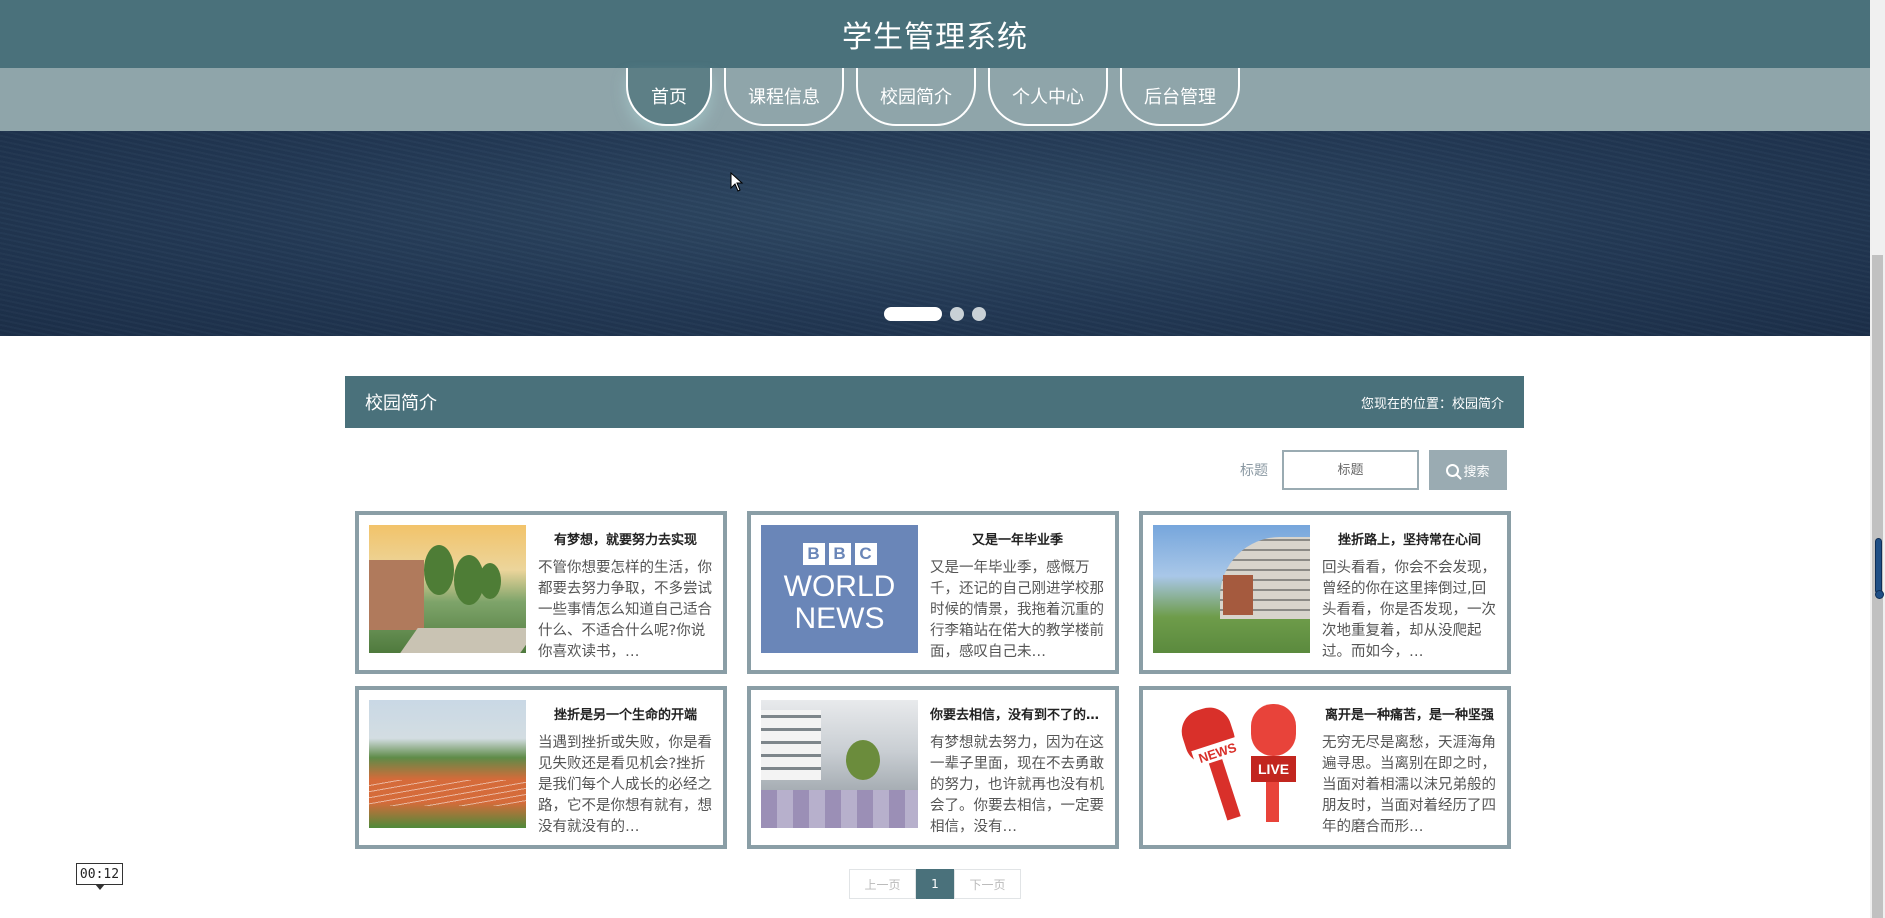 This screenshot has width=1885, height=918. Describe the element at coordinates (882, 884) in the screenshot. I see `prev-page-button: 上一页` at that location.